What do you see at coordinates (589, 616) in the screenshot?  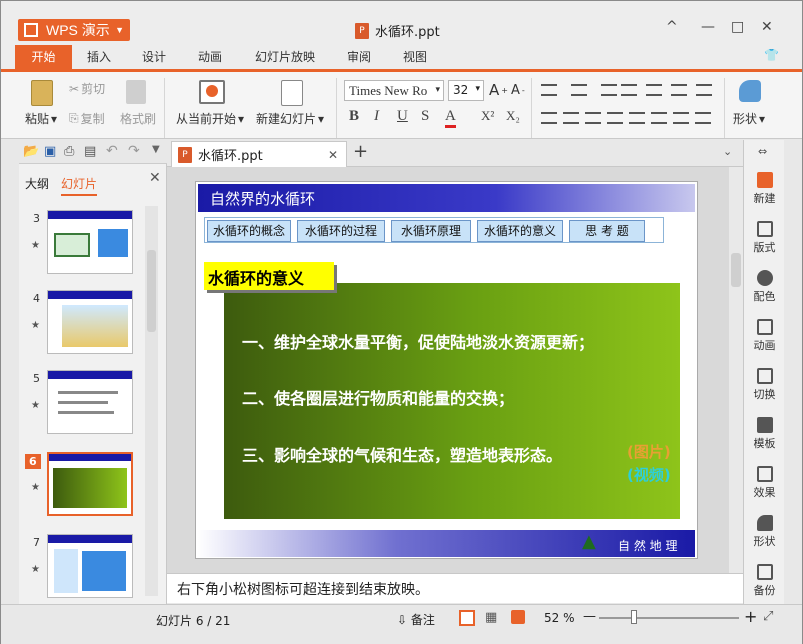 I see `zoom-out-icon: —` at bounding box center [589, 616].